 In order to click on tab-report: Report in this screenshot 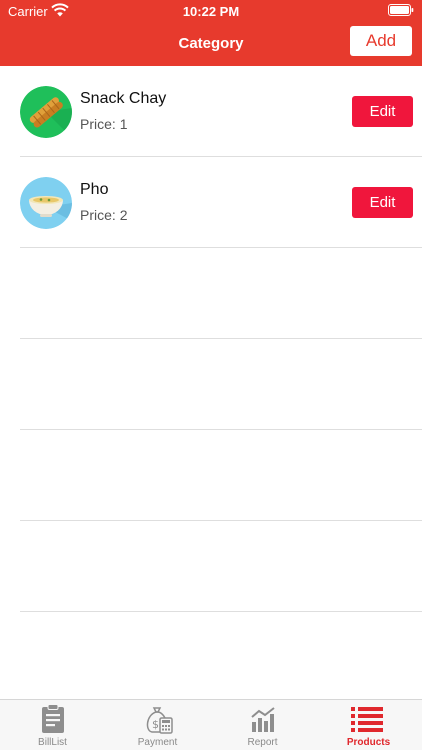, I will do `click(262, 725)`.